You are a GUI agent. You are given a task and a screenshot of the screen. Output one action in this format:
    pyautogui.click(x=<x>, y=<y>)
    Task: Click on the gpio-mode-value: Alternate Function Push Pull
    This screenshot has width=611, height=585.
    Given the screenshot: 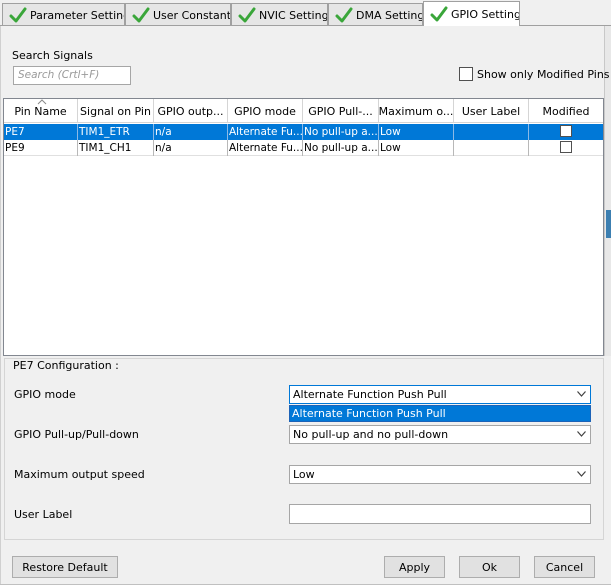 What is the action you would take?
    pyautogui.click(x=370, y=394)
    